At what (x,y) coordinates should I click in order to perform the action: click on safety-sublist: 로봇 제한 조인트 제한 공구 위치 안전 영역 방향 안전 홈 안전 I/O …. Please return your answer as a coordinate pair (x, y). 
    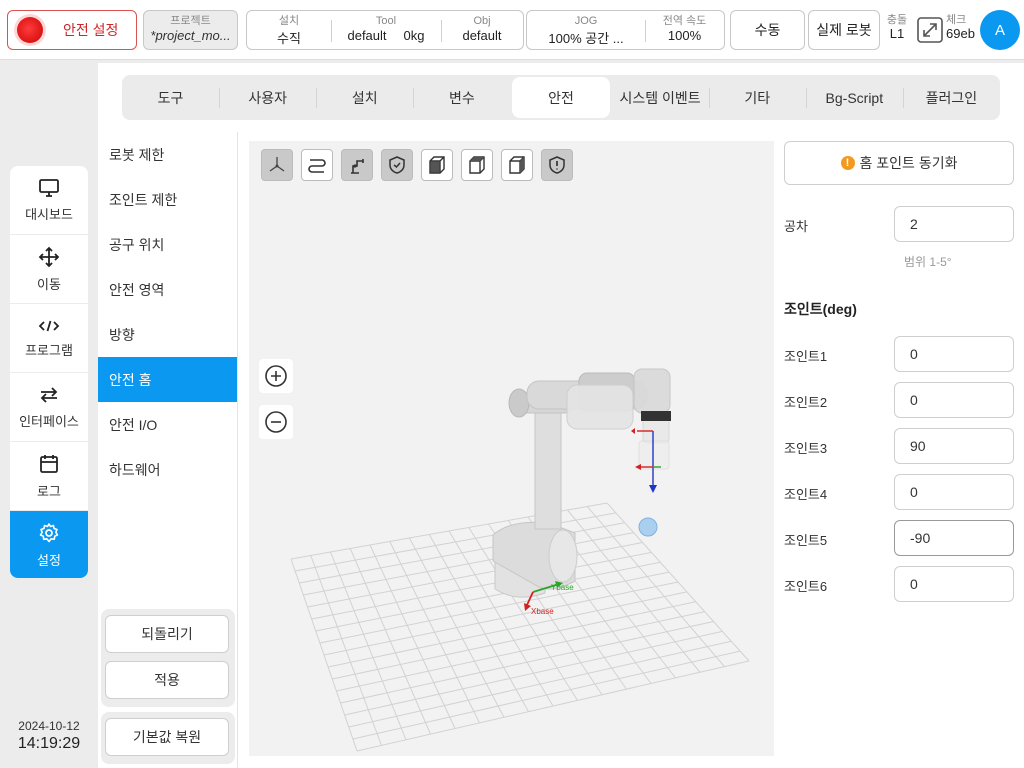
    Looking at the image, I should click on (168, 450).